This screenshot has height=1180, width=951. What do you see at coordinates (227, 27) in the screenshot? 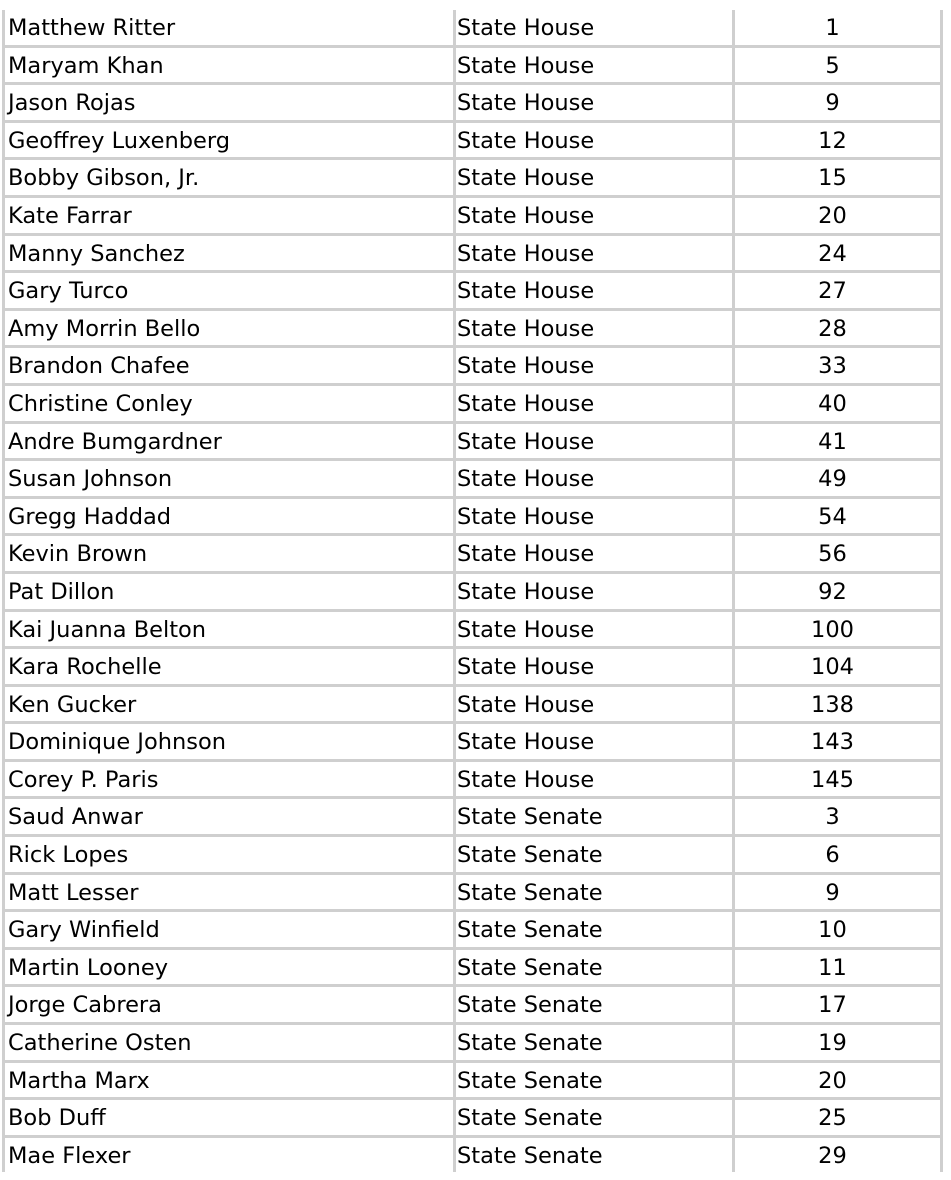
I see `name-cell: Matthew Ritter` at bounding box center [227, 27].